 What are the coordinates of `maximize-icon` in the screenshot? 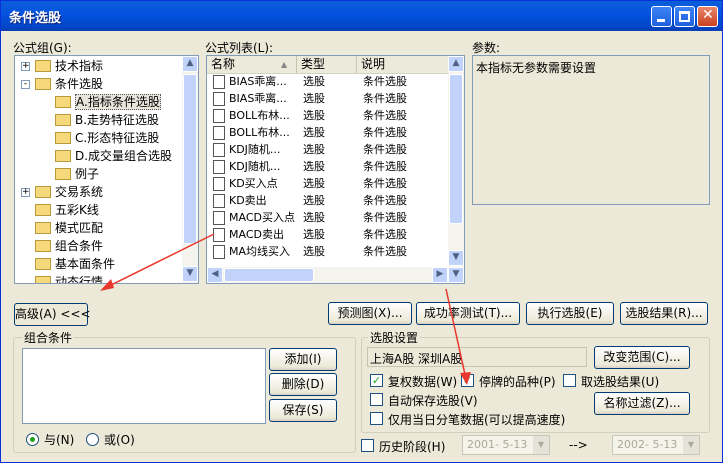 It's located at (684, 16).